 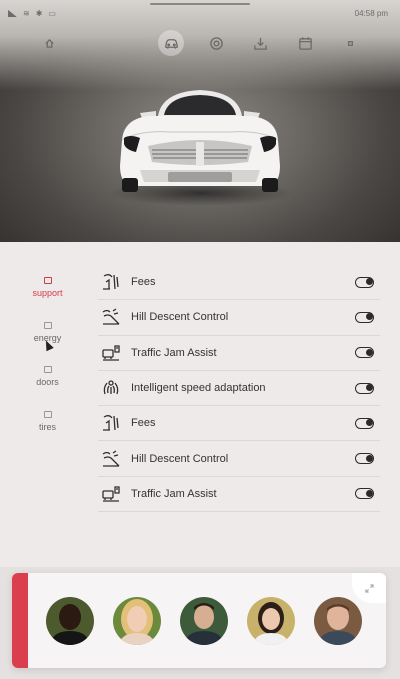 What do you see at coordinates (198, 388) in the screenshot?
I see `feature-label: Intelligent speed adaptation` at bounding box center [198, 388].